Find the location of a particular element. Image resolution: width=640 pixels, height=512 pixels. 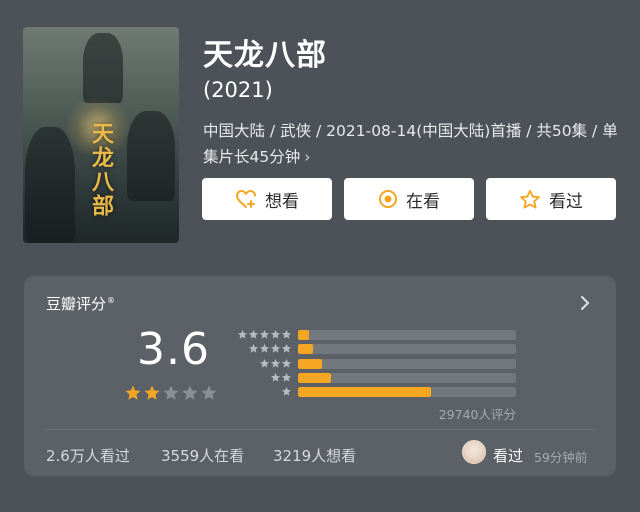

distribution-row-3-star is located at coordinates (375, 364).